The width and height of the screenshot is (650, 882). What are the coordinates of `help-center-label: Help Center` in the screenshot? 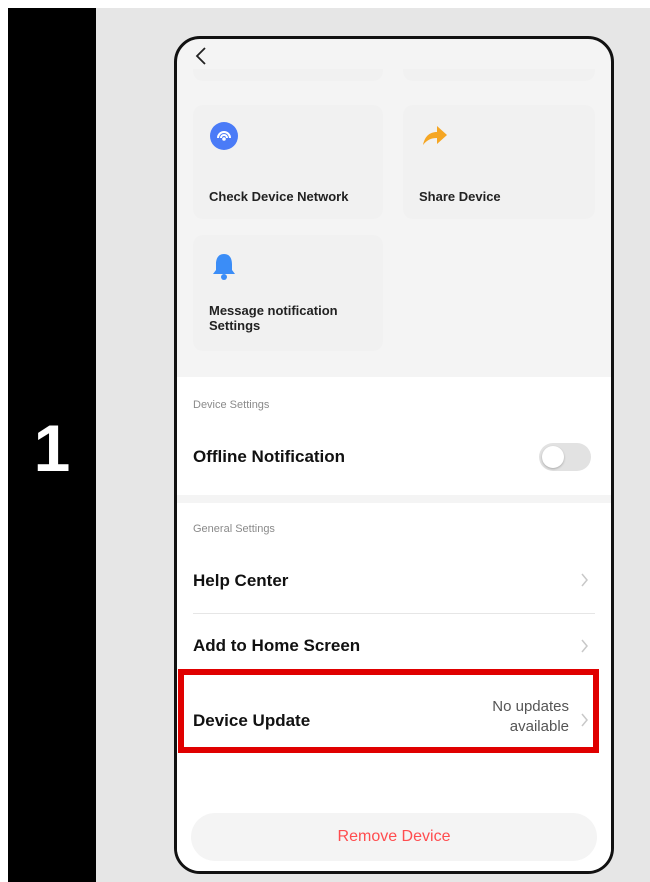 It's located at (241, 580).